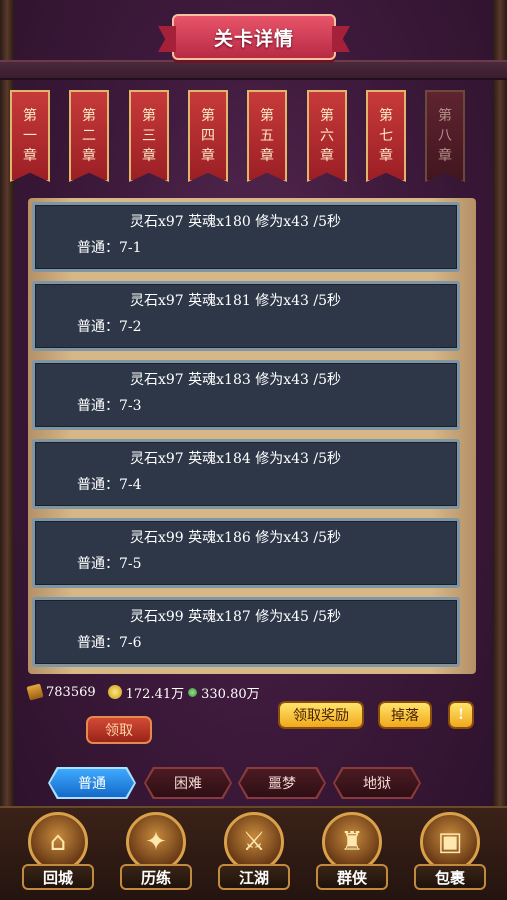 This screenshot has height=900, width=507. I want to click on level-stage: 普通：7-6, so click(109, 643).